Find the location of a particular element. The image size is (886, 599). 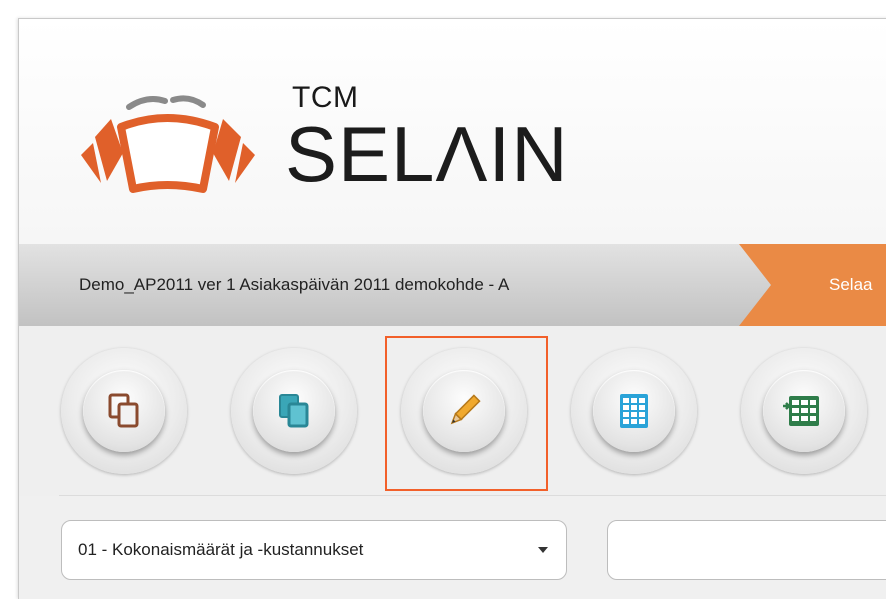

copy-brown-icon is located at coordinates (123, 410).